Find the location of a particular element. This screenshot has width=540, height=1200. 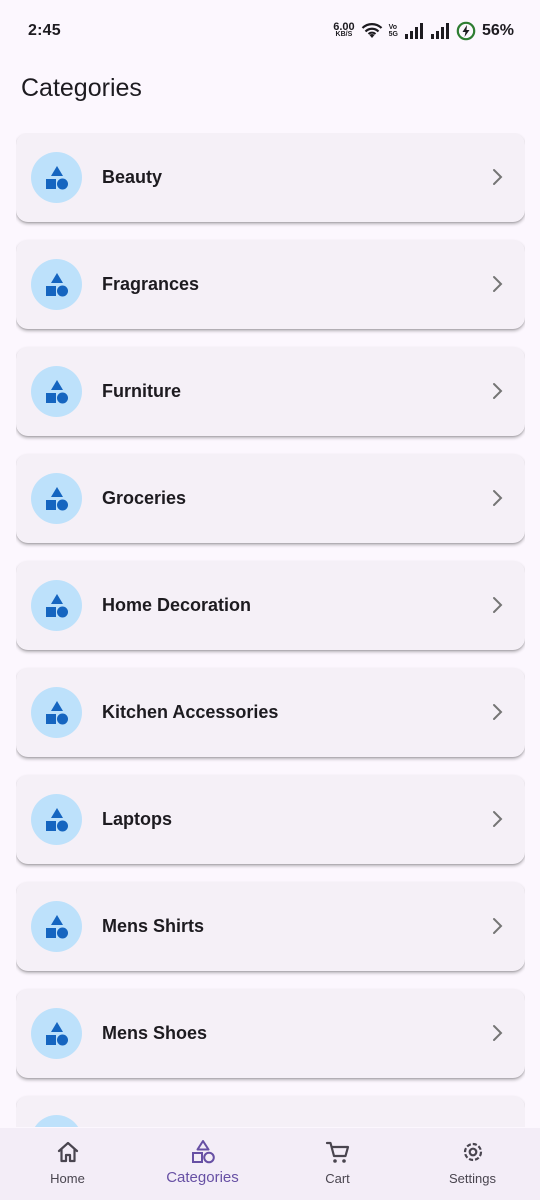

category-label: Kitchen Accessories is located at coordinates (190, 712).